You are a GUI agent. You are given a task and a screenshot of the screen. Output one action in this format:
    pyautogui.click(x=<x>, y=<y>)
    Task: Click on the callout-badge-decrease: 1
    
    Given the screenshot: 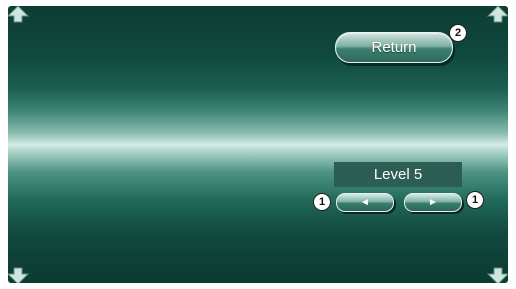 What is the action you would take?
    pyautogui.click(x=322, y=202)
    